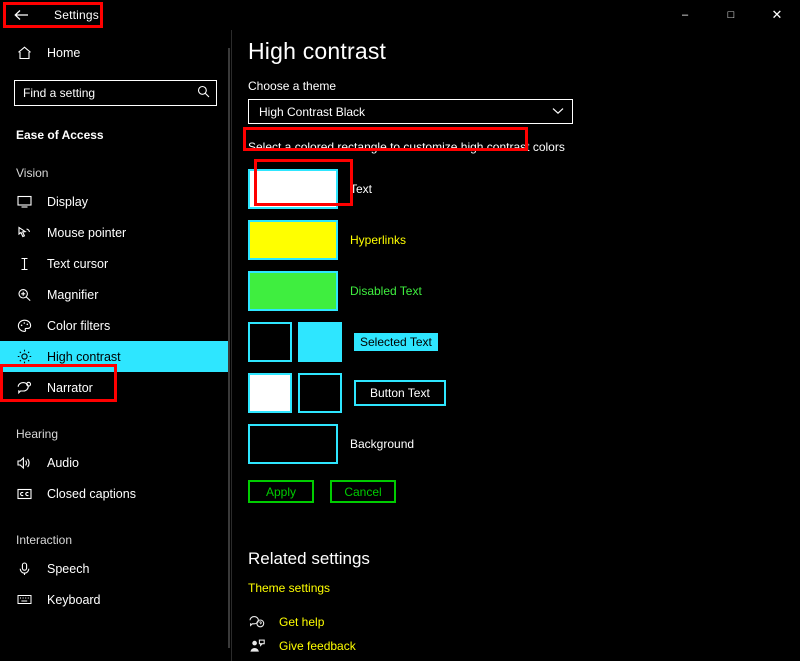  I want to click on get-help-label: Get help, so click(302, 622).